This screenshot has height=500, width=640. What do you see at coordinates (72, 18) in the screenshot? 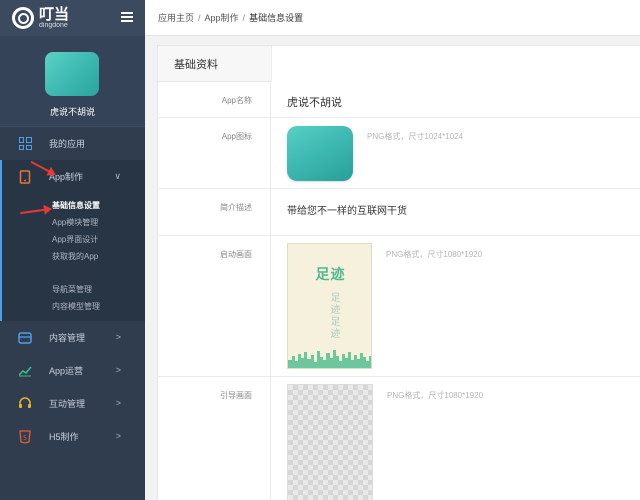
I see `logo-bar: 叮当 dingdone` at bounding box center [72, 18].